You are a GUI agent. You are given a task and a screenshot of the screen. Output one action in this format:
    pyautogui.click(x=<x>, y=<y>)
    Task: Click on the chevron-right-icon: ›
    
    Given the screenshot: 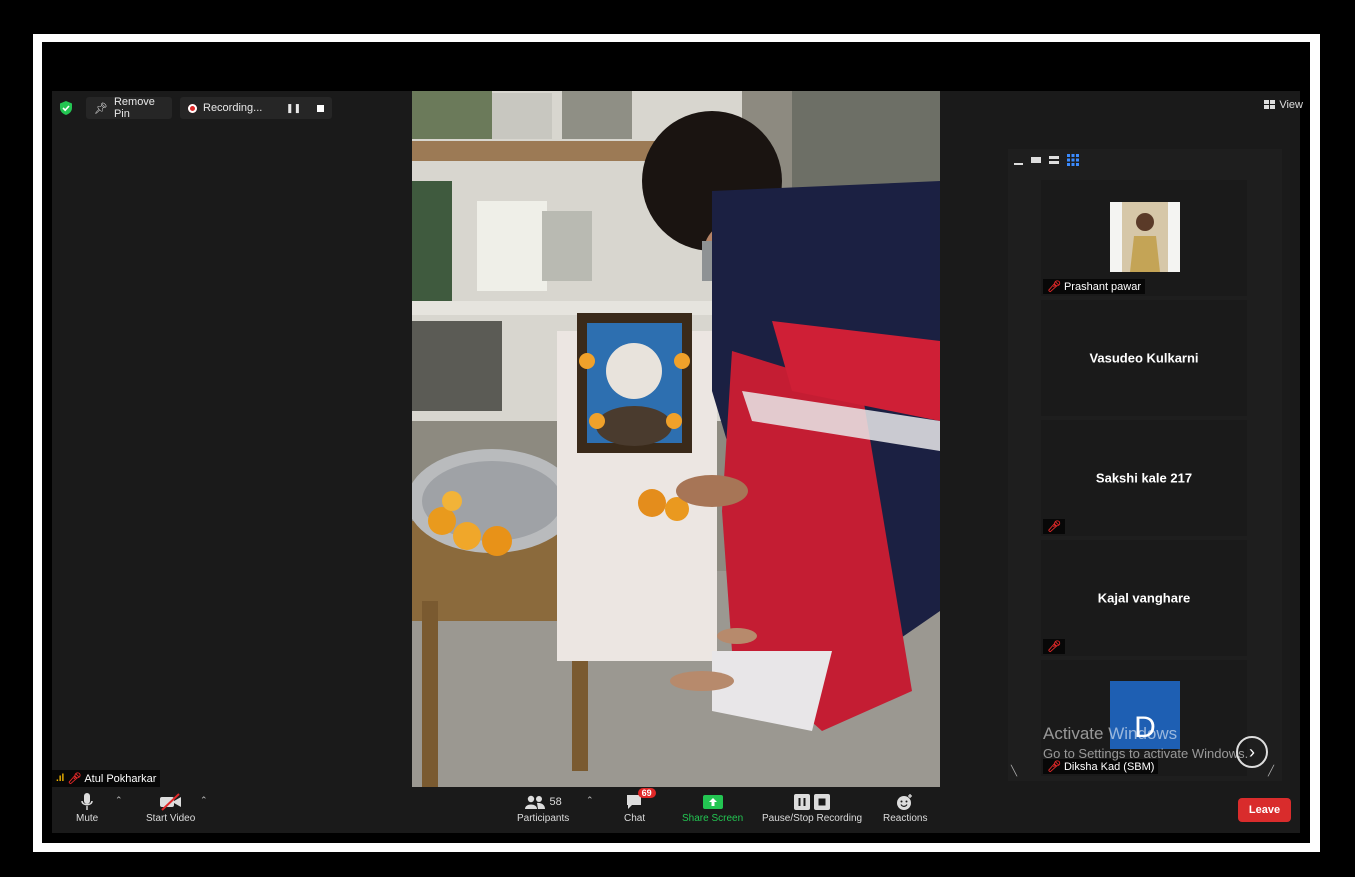 What is the action you would take?
    pyautogui.click(x=1252, y=751)
    